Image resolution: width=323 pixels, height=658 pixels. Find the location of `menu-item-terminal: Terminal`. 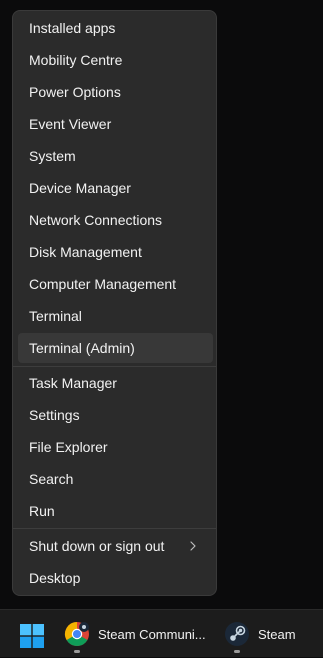

menu-item-terminal: Terminal is located at coordinates (115, 316).